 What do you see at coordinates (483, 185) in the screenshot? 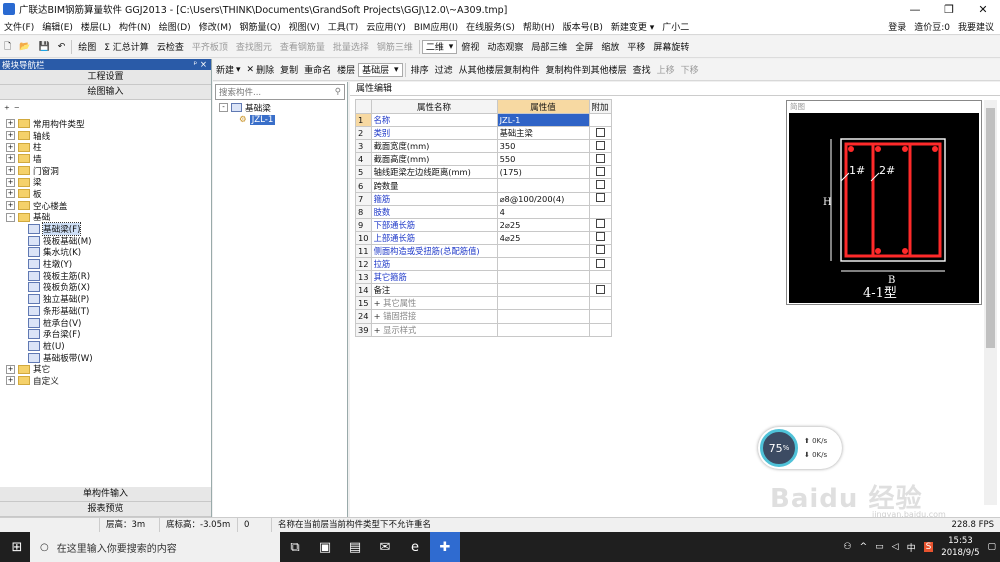
I see `table-row: 6 跨数量` at bounding box center [483, 185].